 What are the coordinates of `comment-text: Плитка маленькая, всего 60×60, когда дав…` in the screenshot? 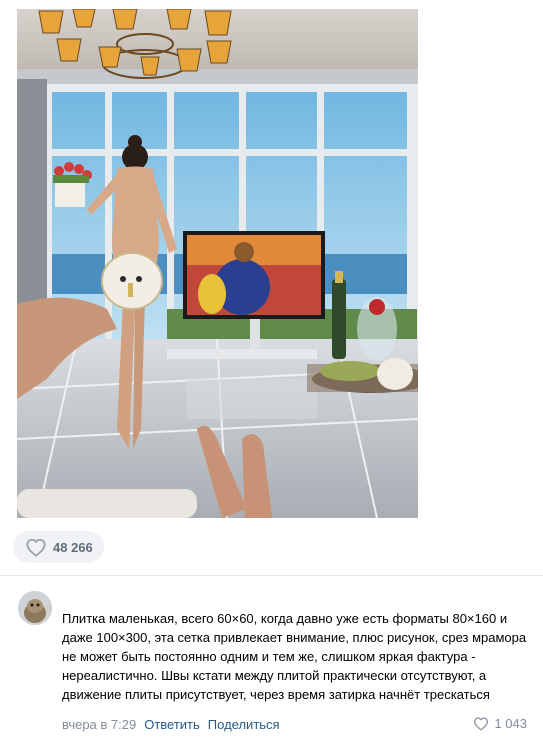 It's located at (294, 656).